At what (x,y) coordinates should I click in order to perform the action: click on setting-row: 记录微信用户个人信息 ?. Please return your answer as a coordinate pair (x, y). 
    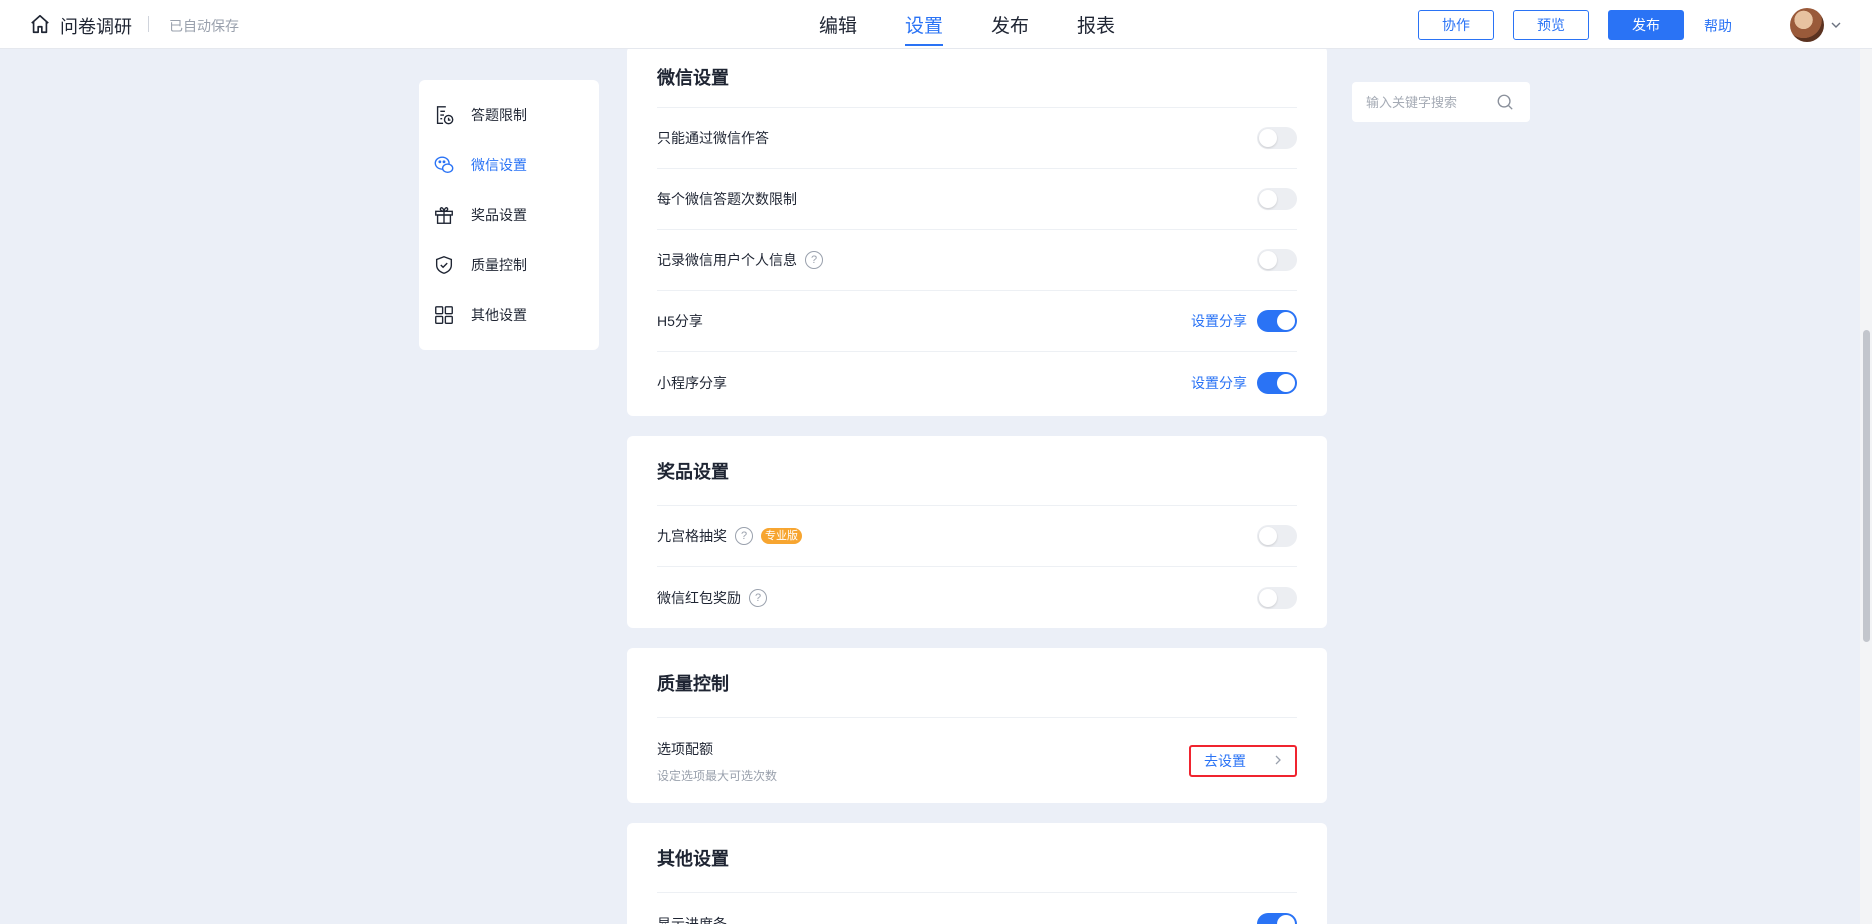
    Looking at the image, I should click on (977, 260).